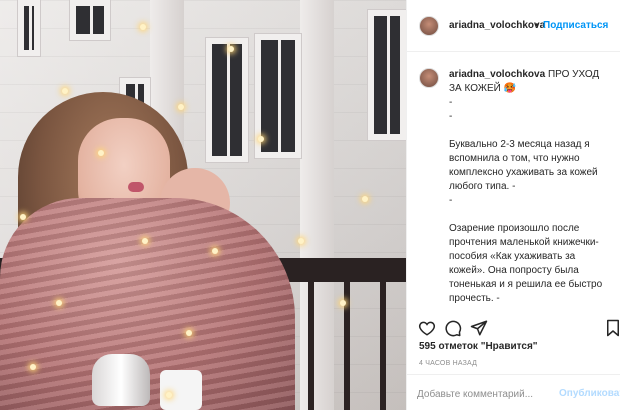 This screenshot has width=620, height=410. Describe the element at coordinates (478, 346) in the screenshot. I see `likes-count: 595 отметок "Нравится"` at that location.